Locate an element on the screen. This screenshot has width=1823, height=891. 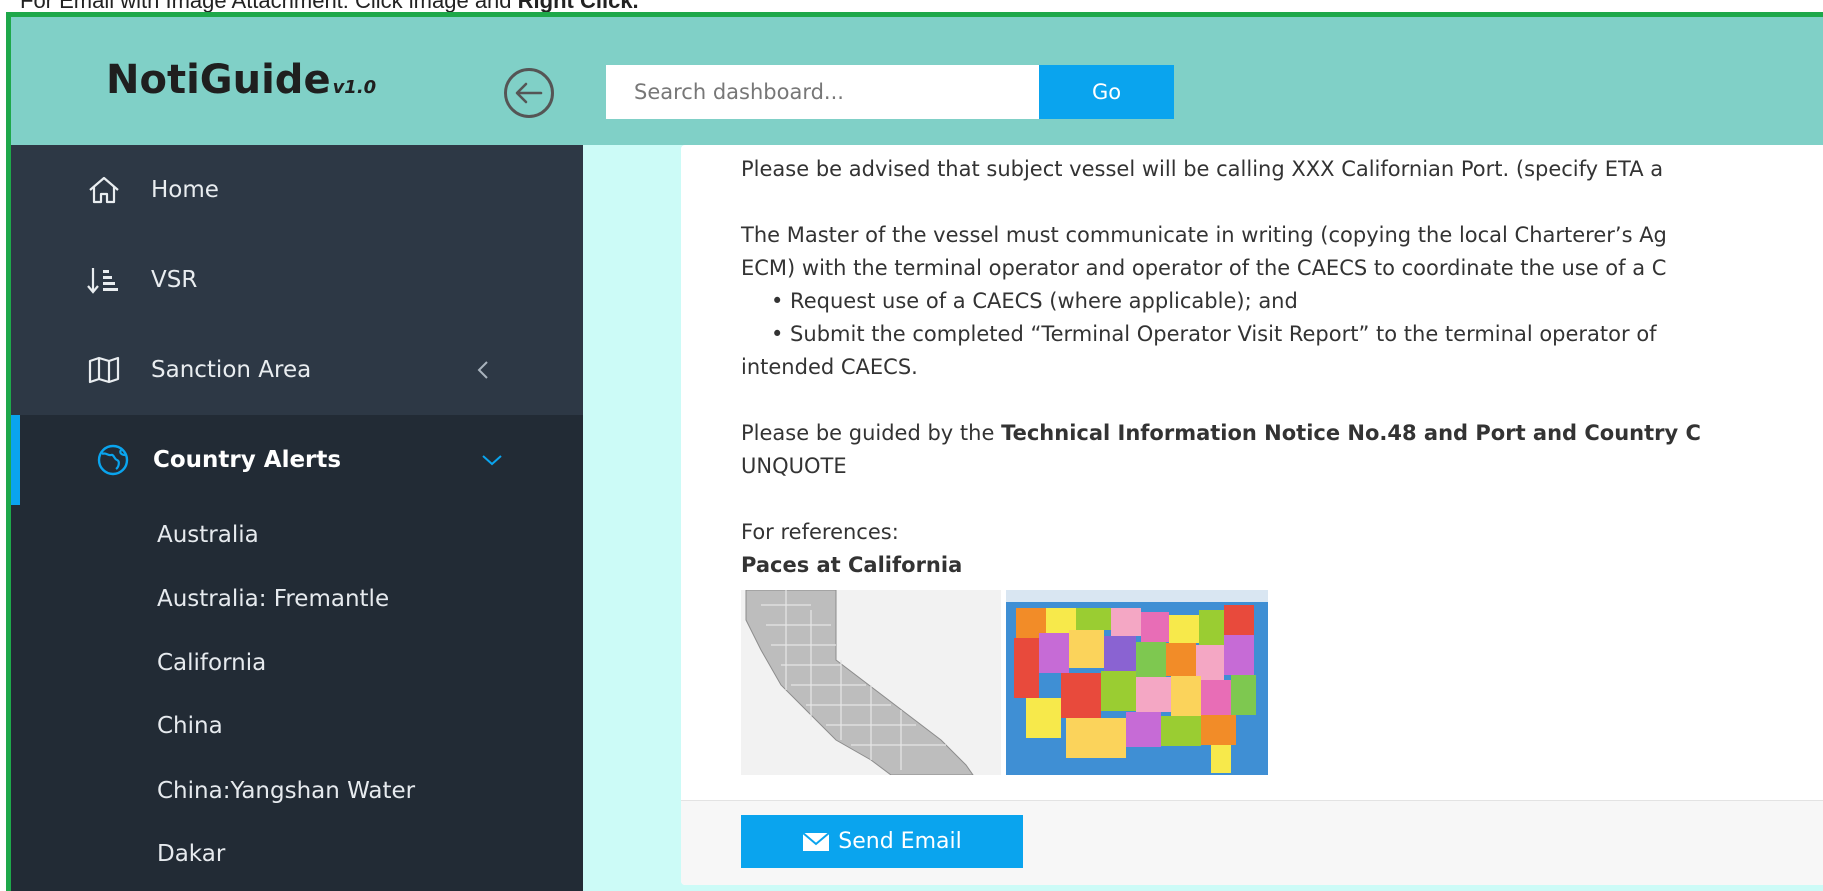
envelope-icon is located at coordinates (816, 841).